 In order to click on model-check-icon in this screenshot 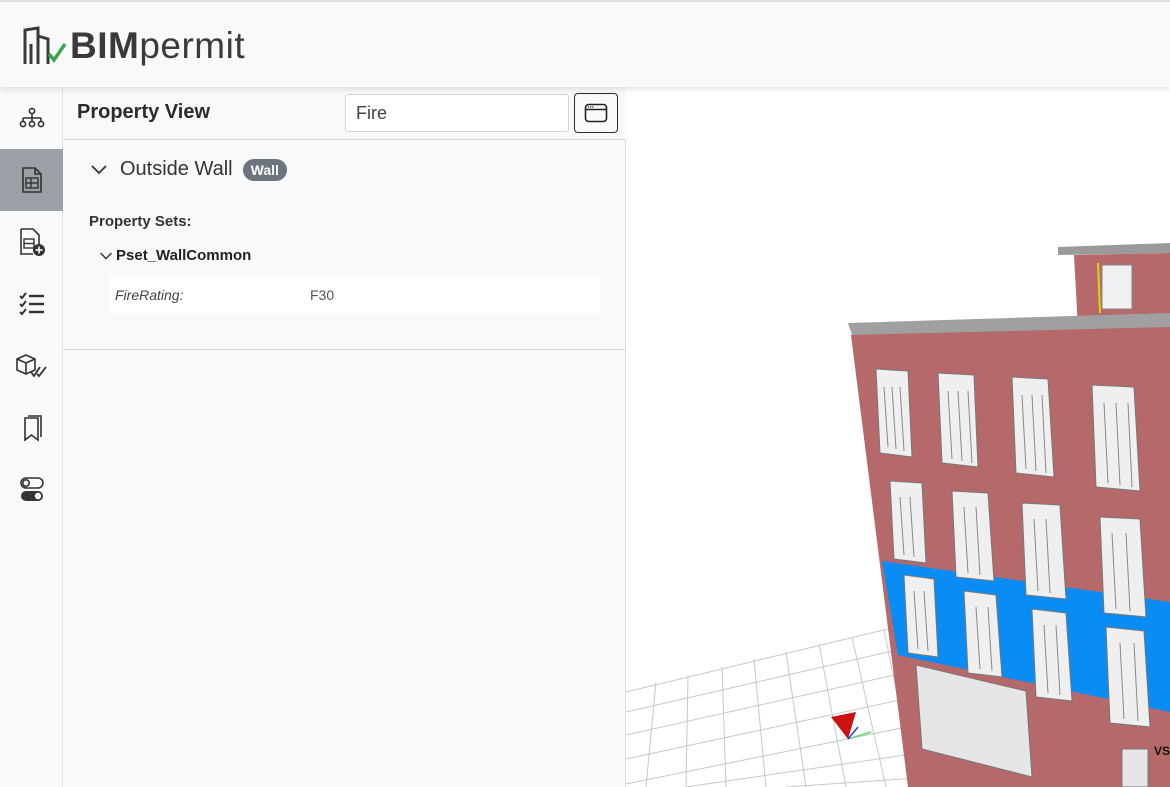, I will do `click(31, 366)`.